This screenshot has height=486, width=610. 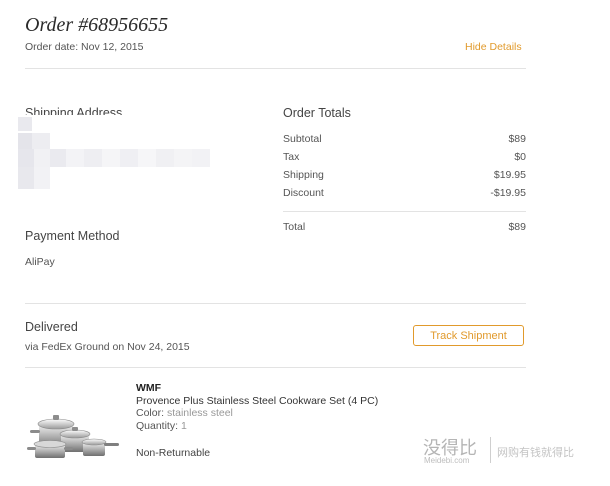 What do you see at coordinates (173, 453) in the screenshot?
I see `item-returnable: Non-Returnable` at bounding box center [173, 453].